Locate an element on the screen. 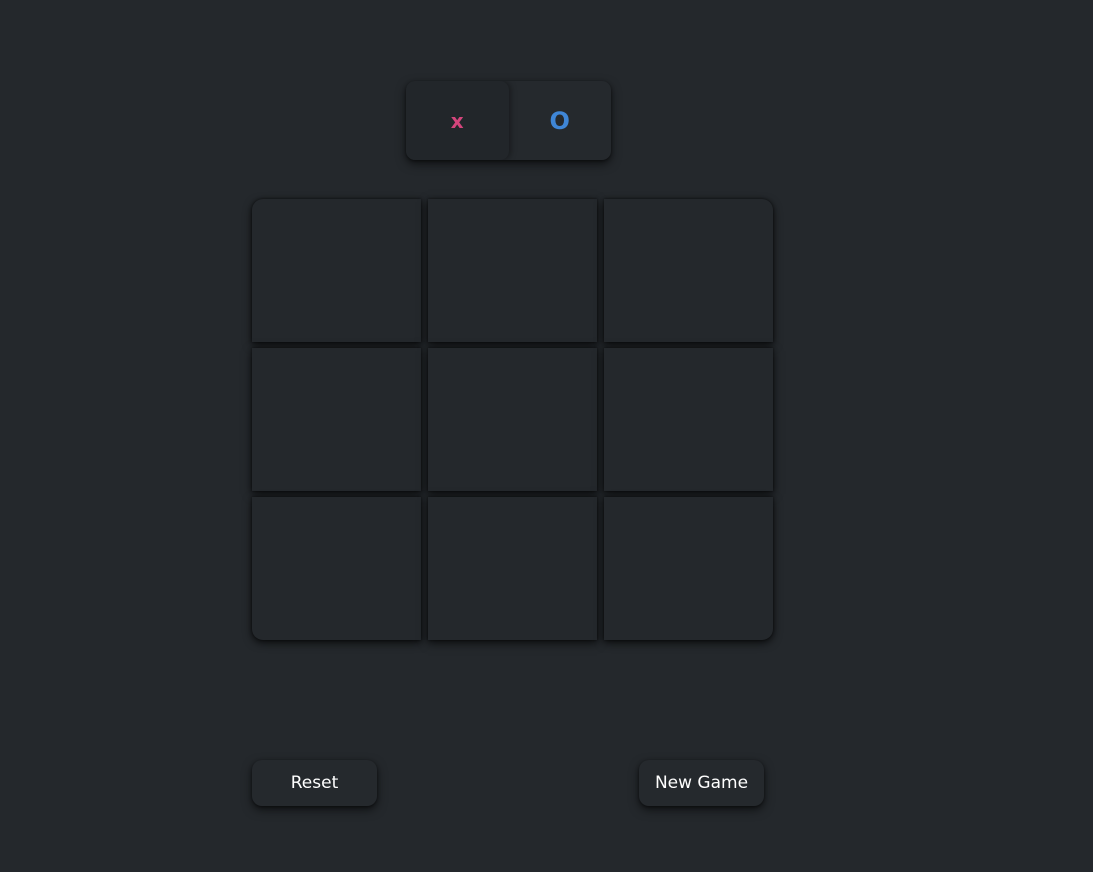 The height and width of the screenshot is (872, 1093). reset-button: Reset is located at coordinates (314, 783).